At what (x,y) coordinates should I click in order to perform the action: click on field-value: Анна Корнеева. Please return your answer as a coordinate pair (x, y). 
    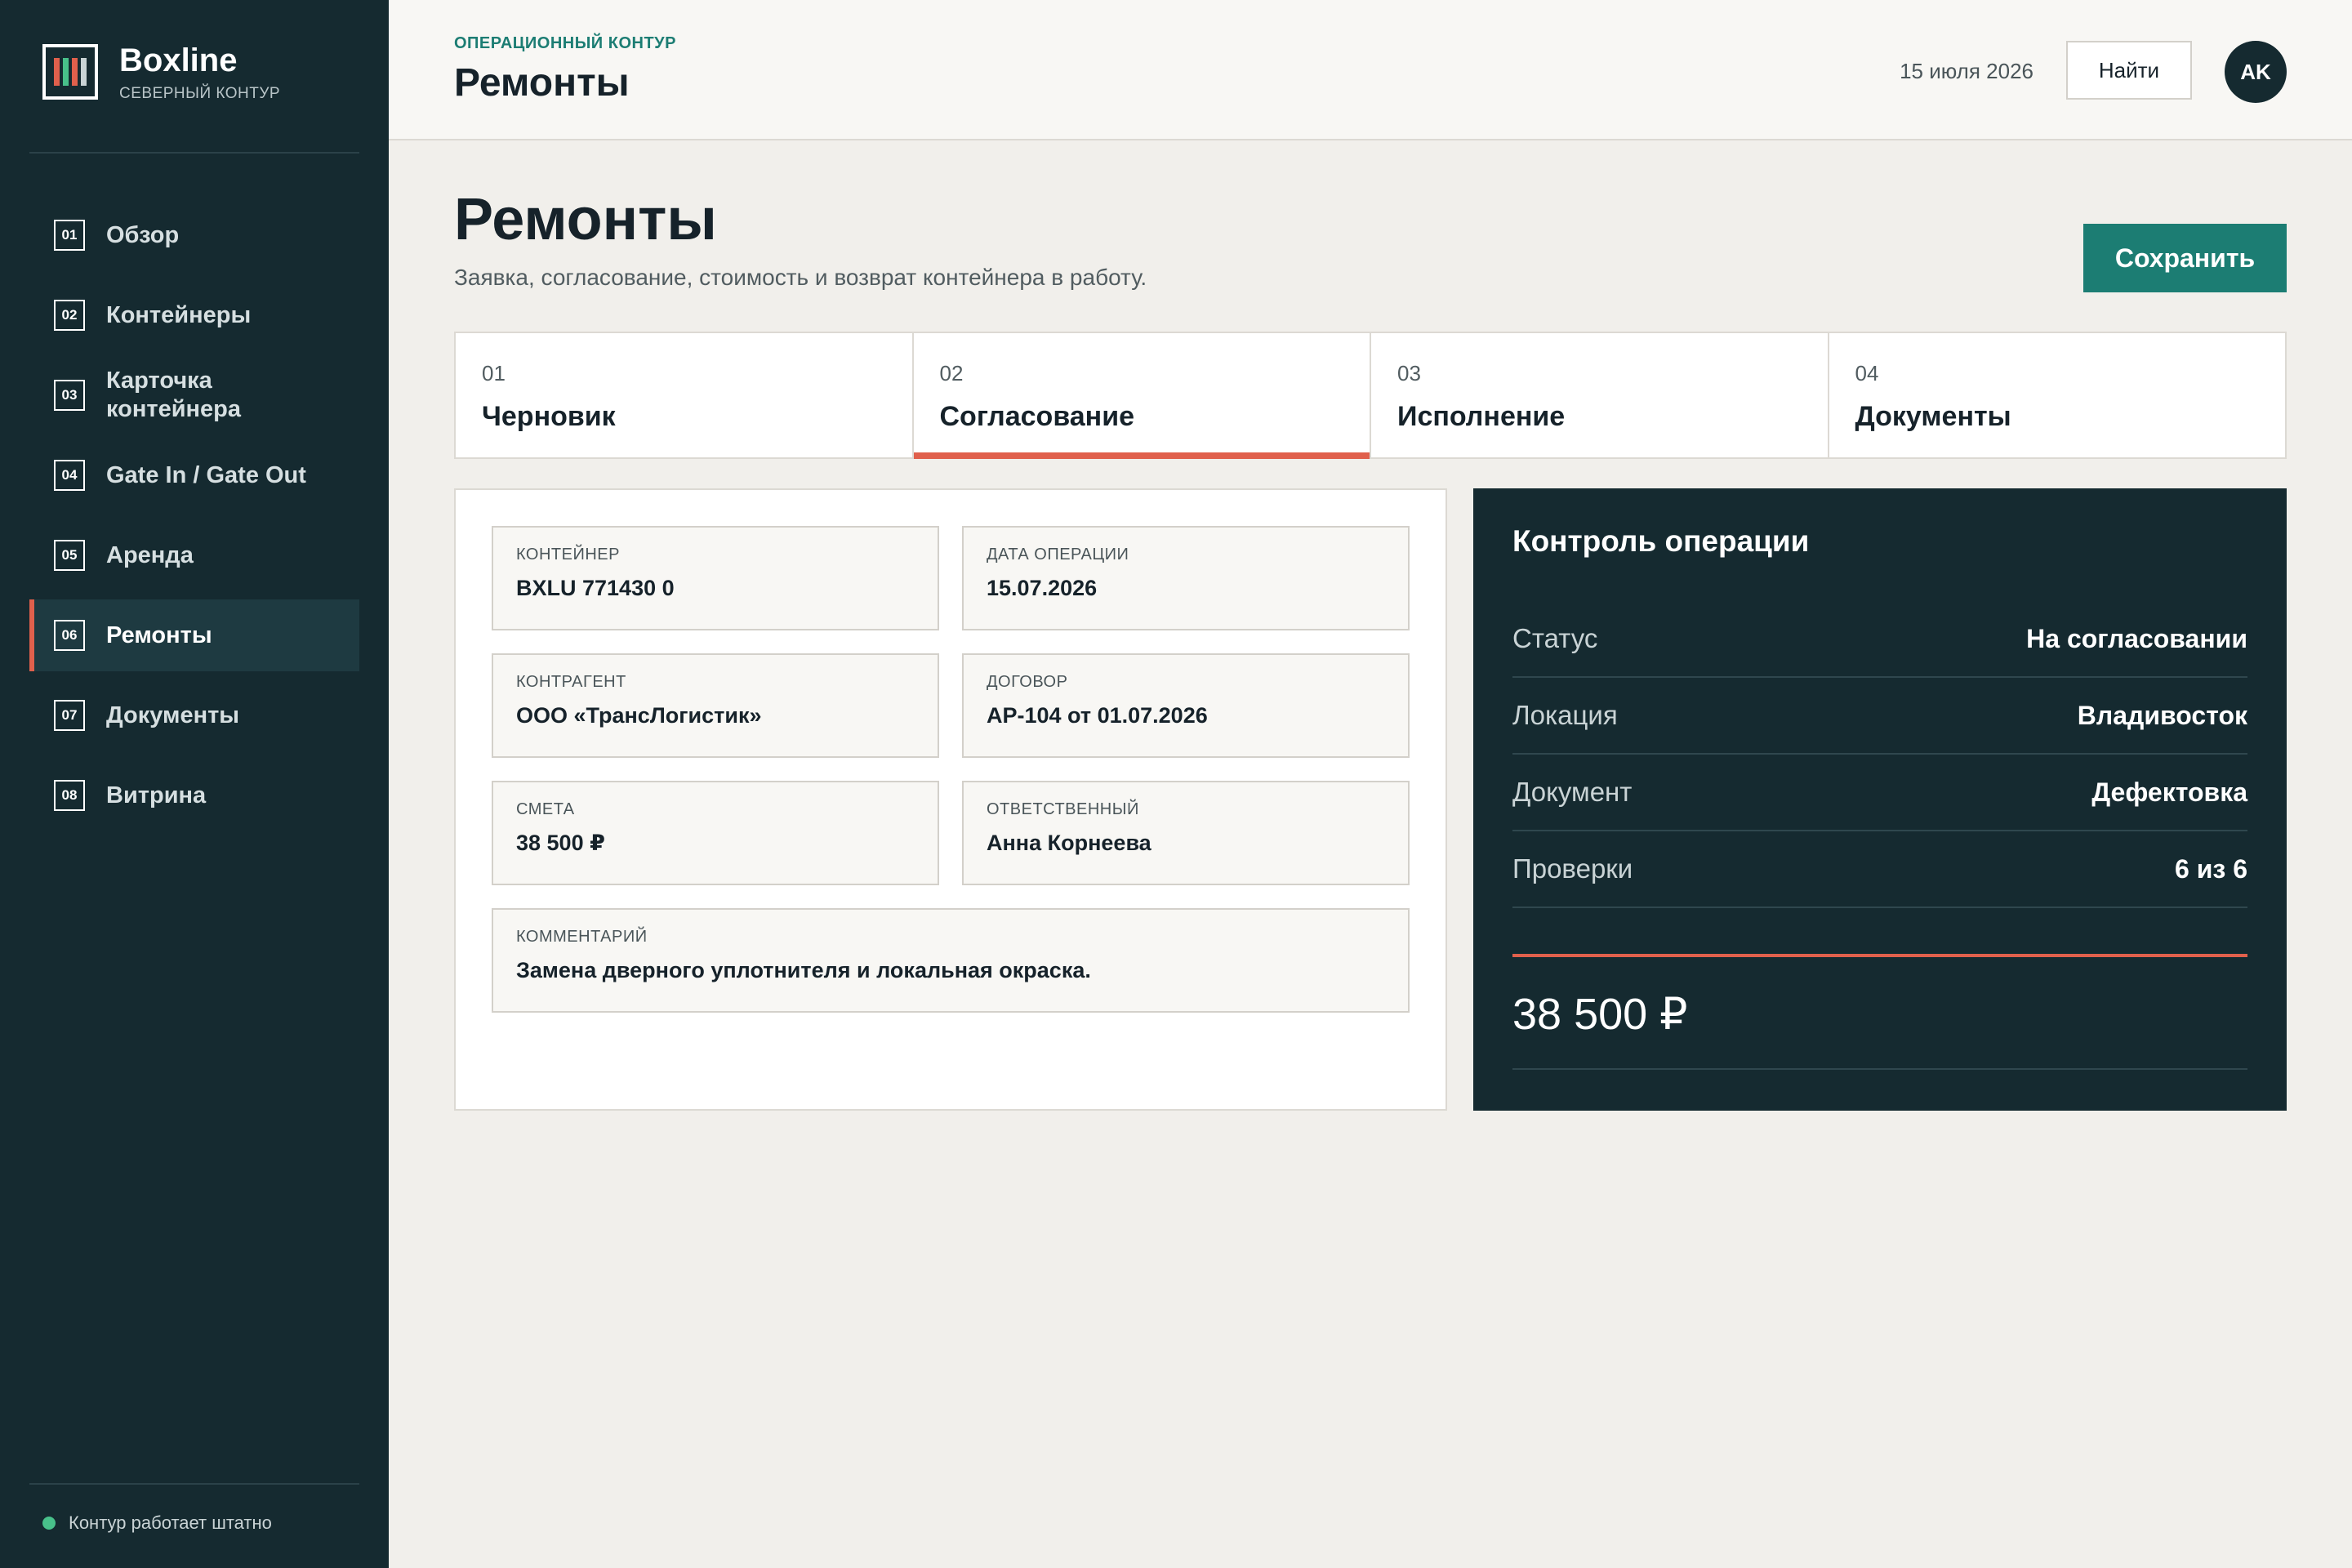
    Looking at the image, I should click on (1069, 843).